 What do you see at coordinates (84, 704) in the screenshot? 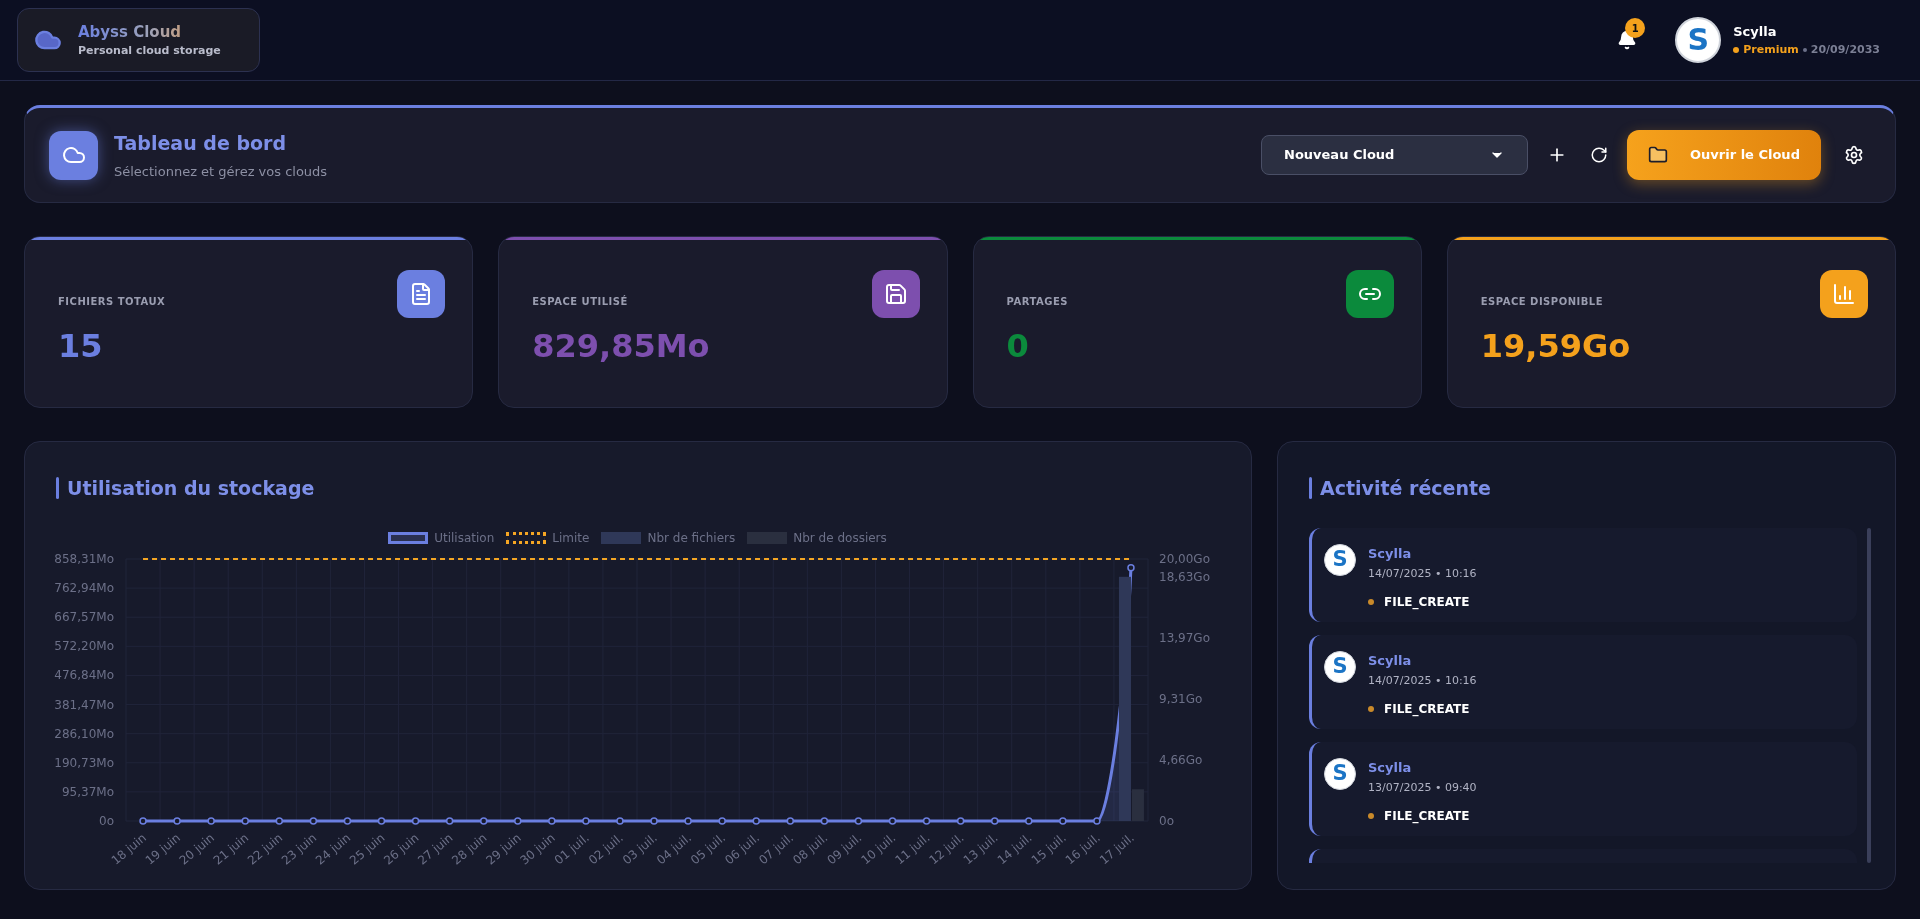
I see `axis-label: 381,47Mo` at bounding box center [84, 704].